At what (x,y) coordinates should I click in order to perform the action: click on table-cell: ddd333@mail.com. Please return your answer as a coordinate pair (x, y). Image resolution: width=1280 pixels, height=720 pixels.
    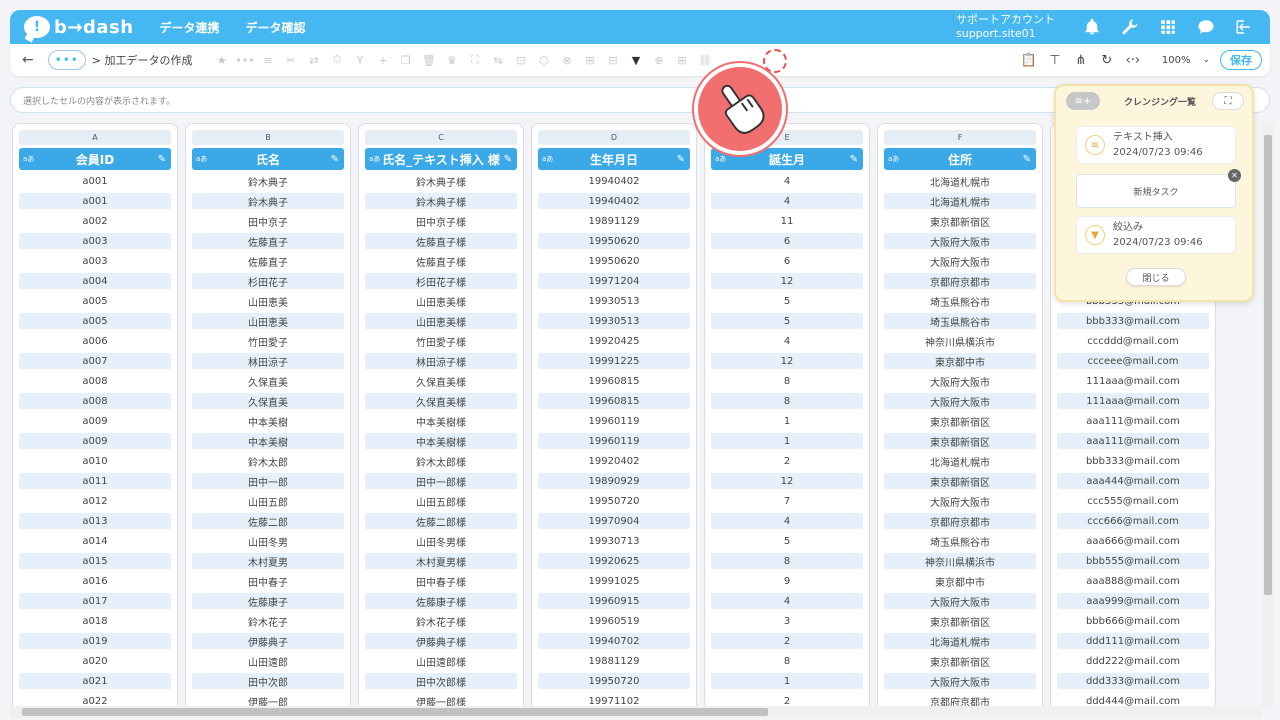
    Looking at the image, I should click on (1133, 681).